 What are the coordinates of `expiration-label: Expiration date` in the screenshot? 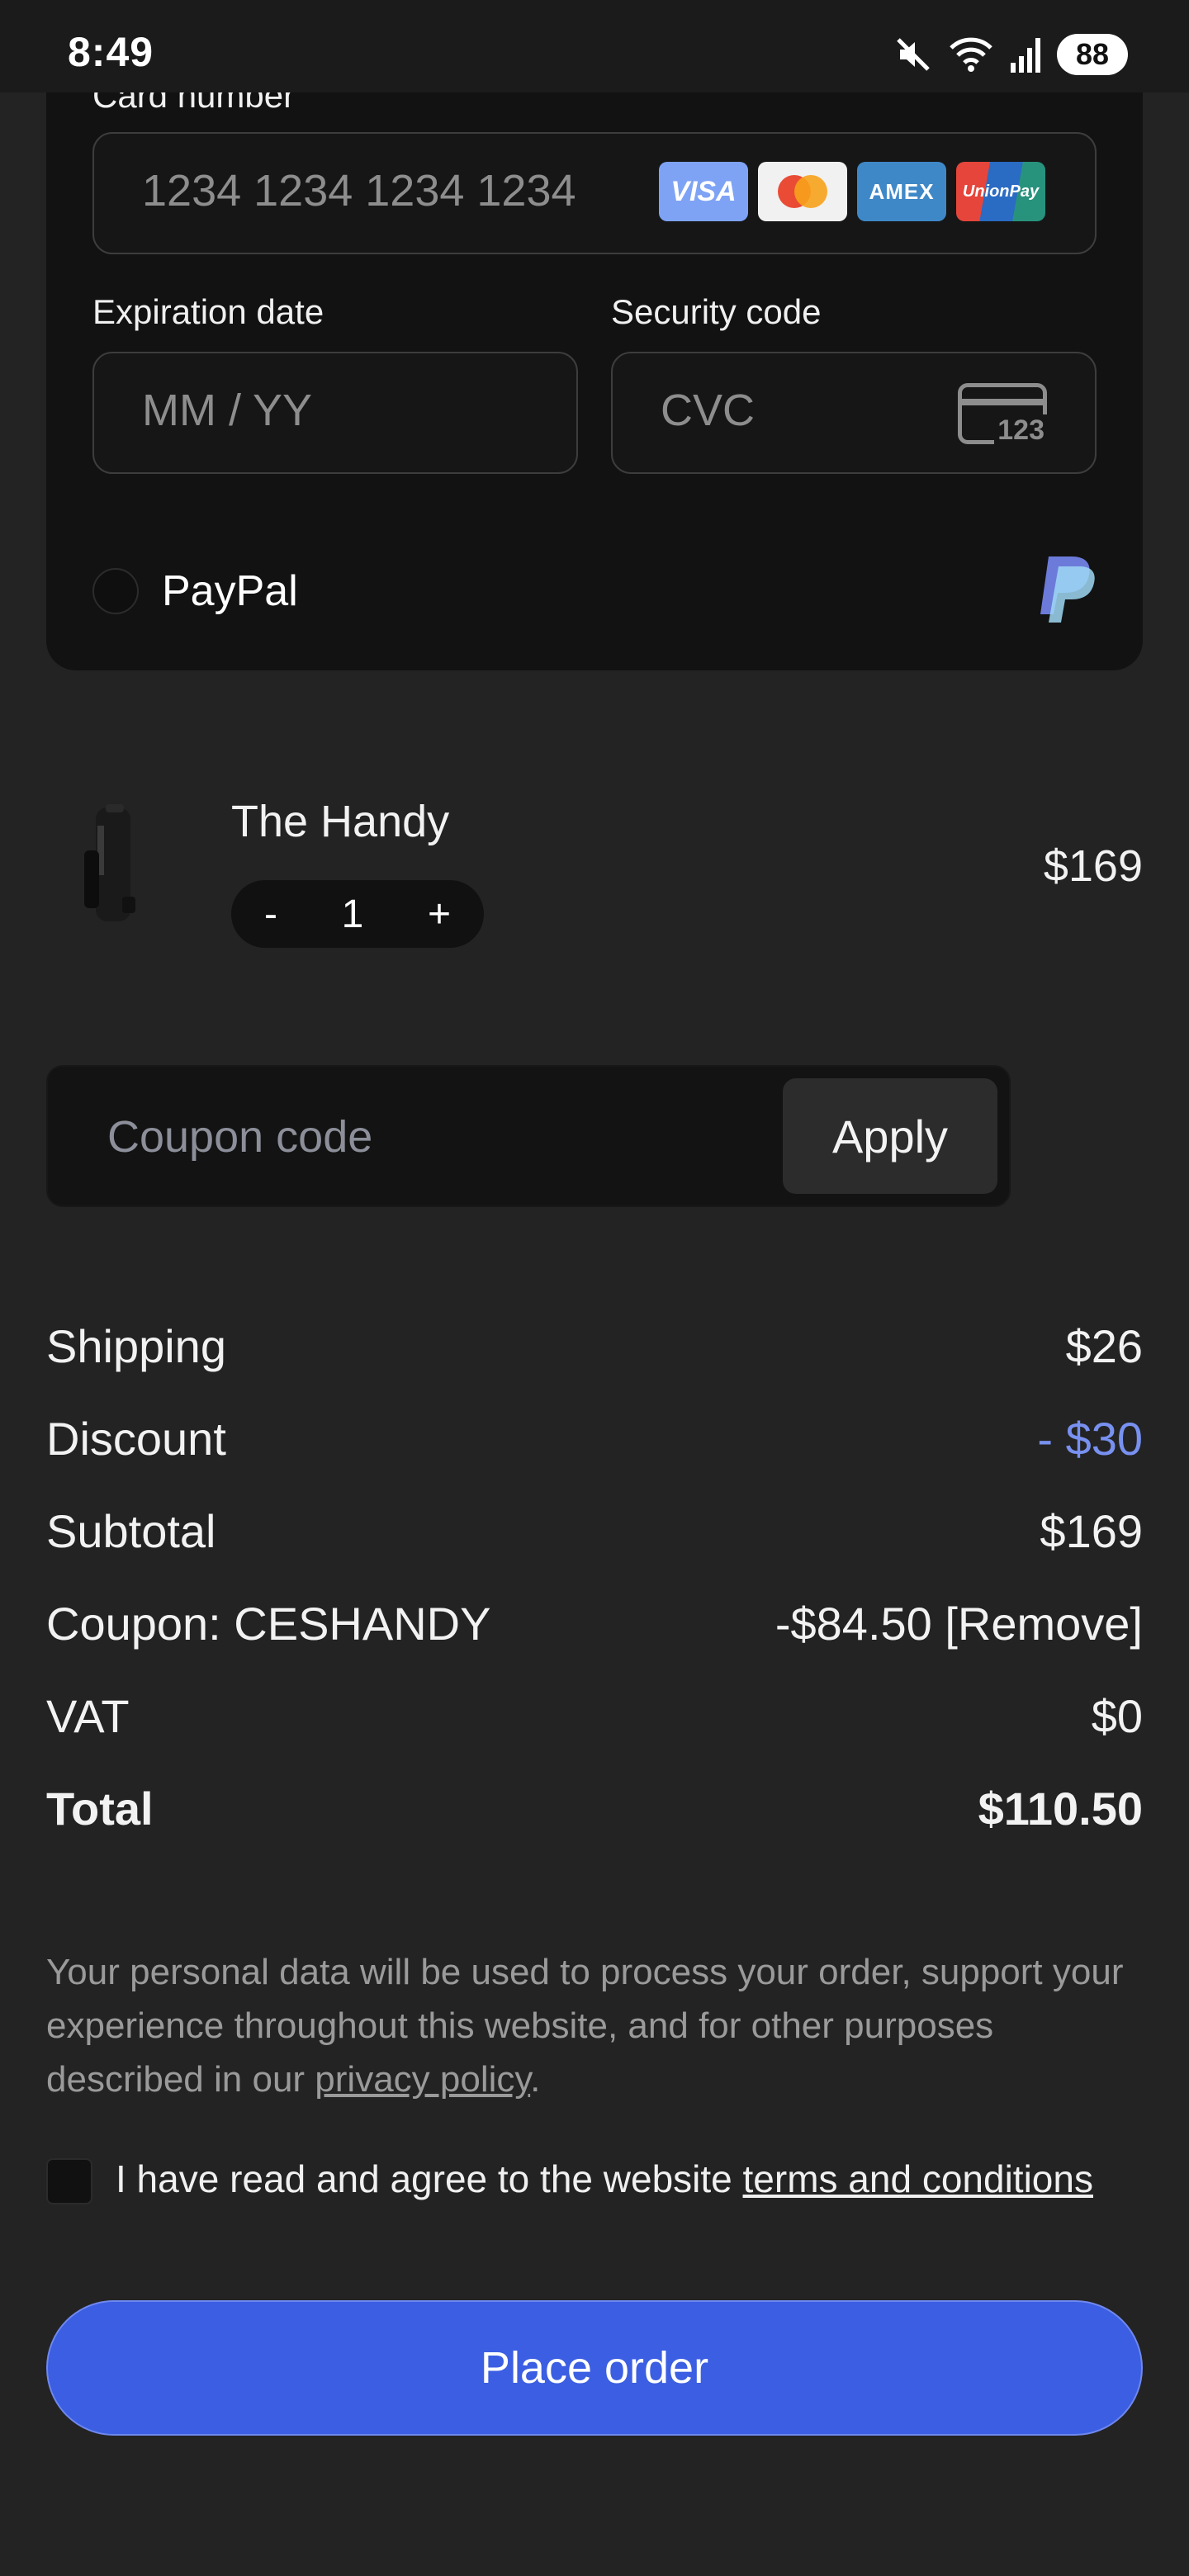 It's located at (208, 311).